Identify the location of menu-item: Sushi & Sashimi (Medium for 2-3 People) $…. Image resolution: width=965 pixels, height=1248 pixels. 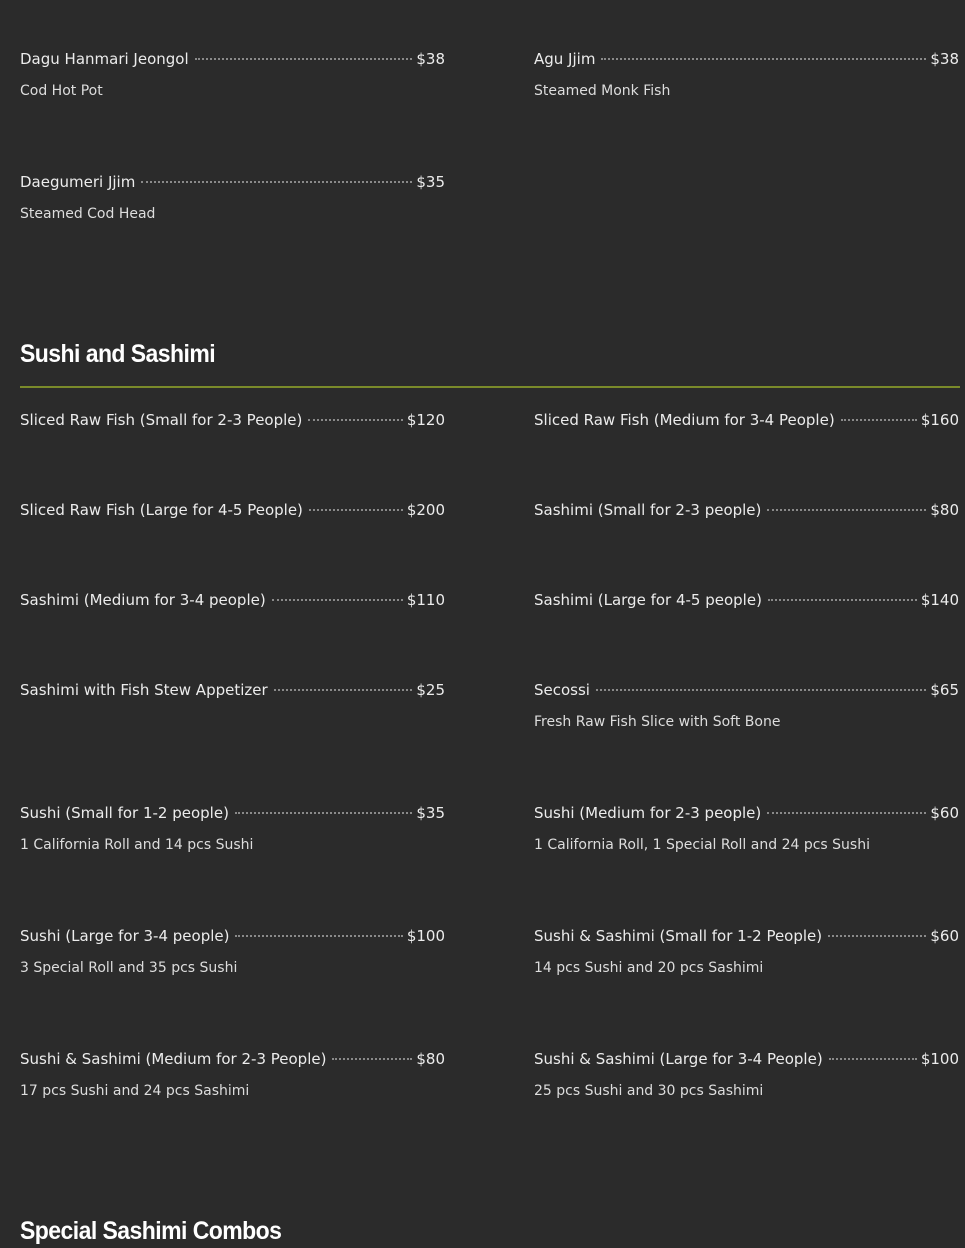
(232, 1074).